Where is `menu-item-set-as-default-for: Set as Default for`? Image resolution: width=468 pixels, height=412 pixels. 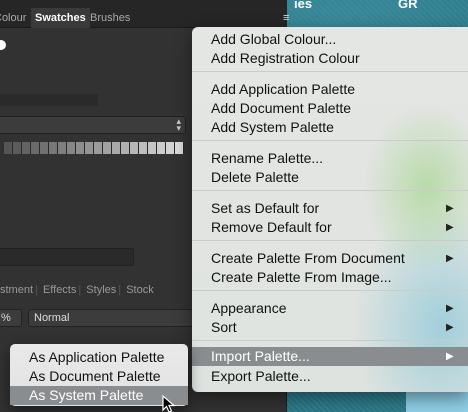 menu-item-set-as-default-for: Set as Default for is located at coordinates (265, 208).